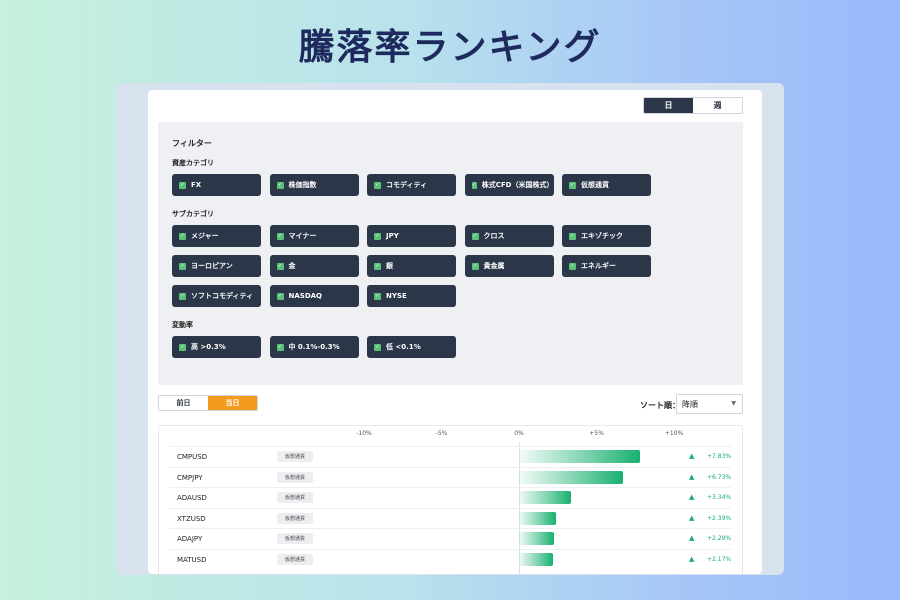 The width and height of the screenshot is (900, 600). Describe the element at coordinates (232, 403) in the screenshot. I see `today-button: 当日` at that location.